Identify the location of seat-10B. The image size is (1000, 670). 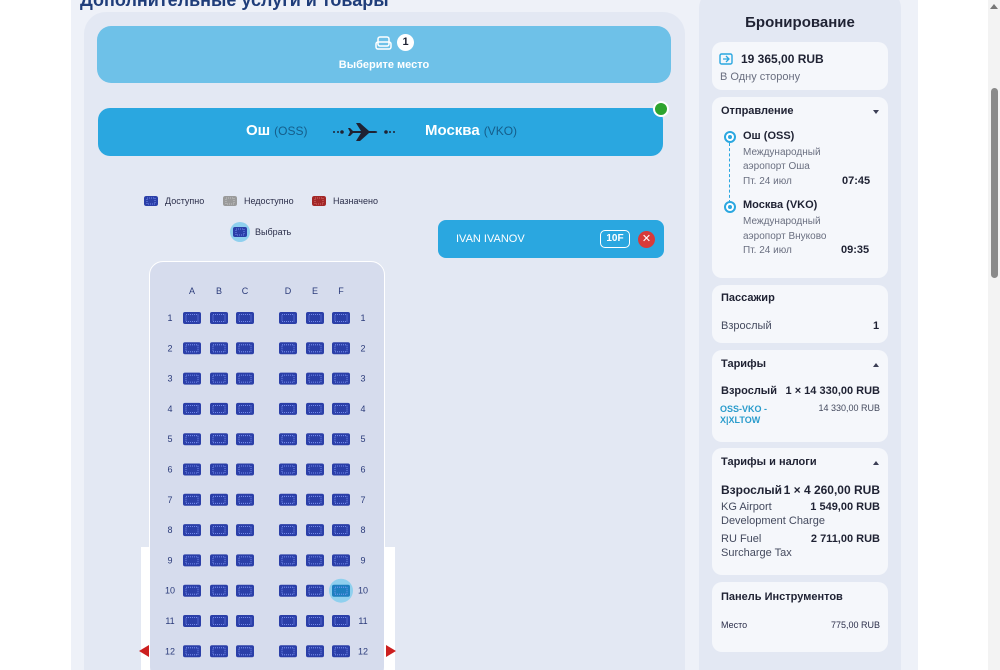
(219, 590).